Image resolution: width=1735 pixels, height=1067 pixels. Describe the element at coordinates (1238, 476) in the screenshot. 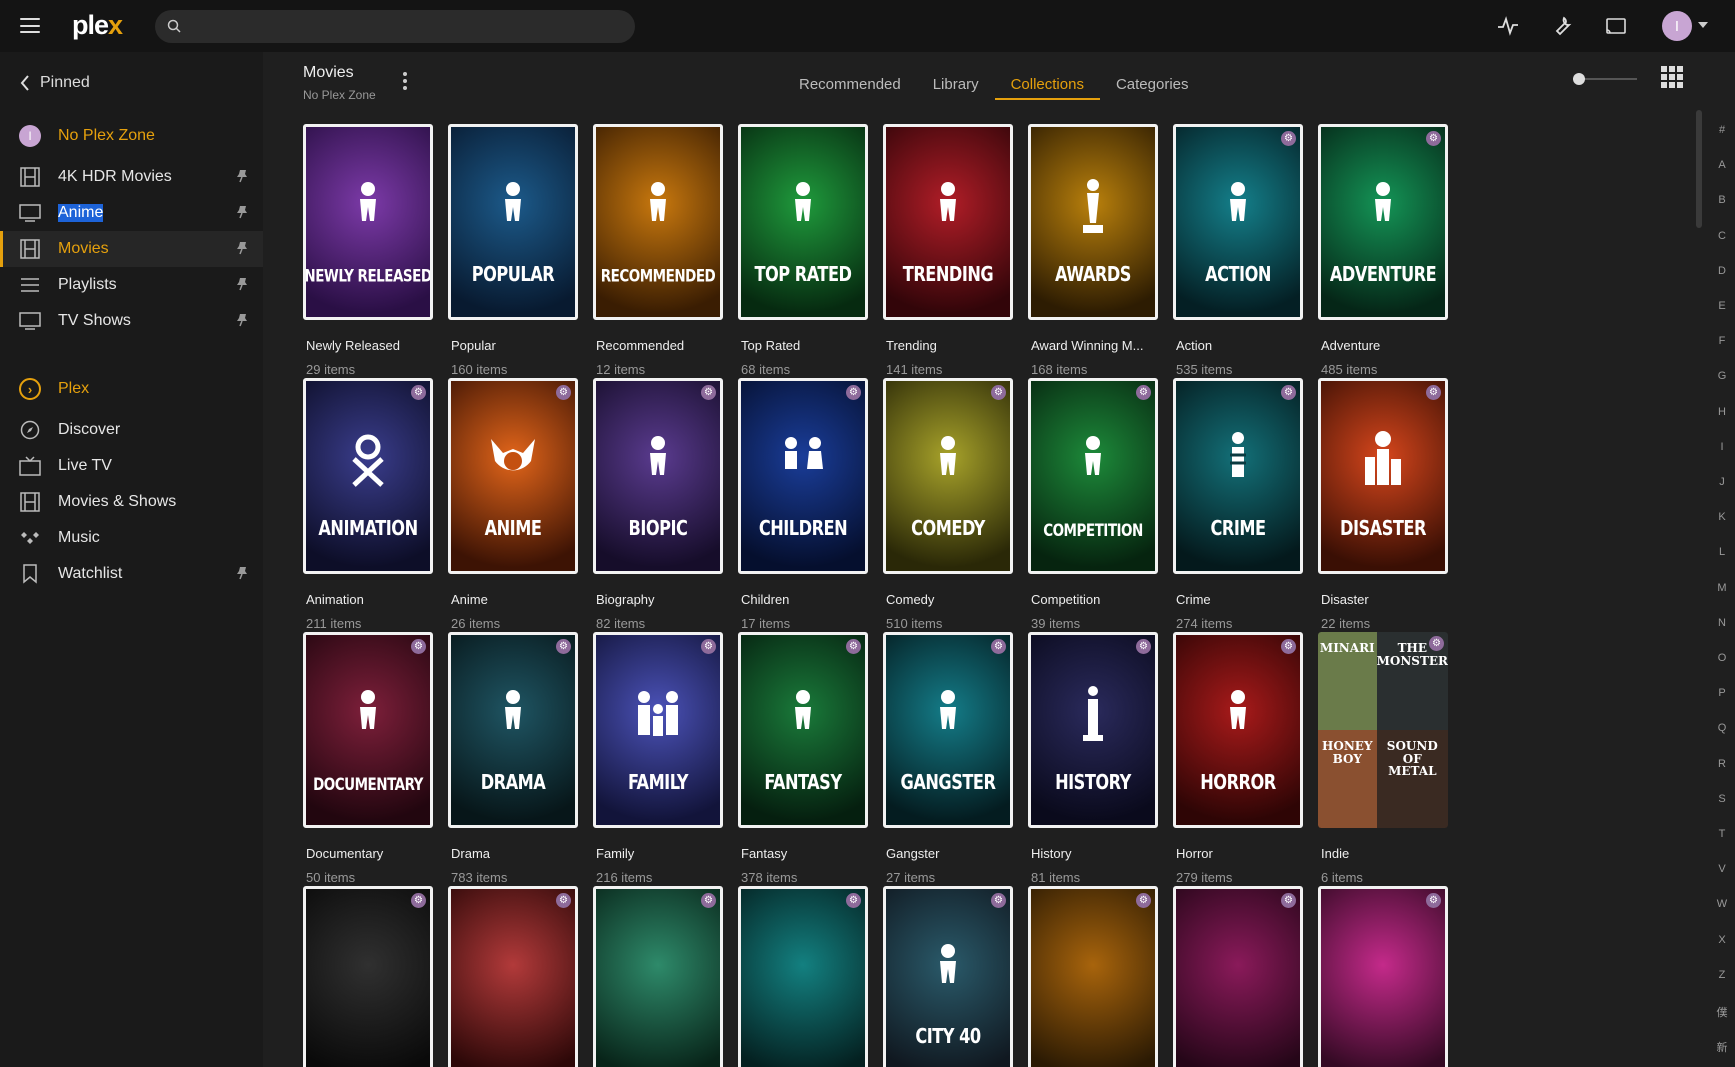

I see `collection-poster: CRIME ⚙` at that location.